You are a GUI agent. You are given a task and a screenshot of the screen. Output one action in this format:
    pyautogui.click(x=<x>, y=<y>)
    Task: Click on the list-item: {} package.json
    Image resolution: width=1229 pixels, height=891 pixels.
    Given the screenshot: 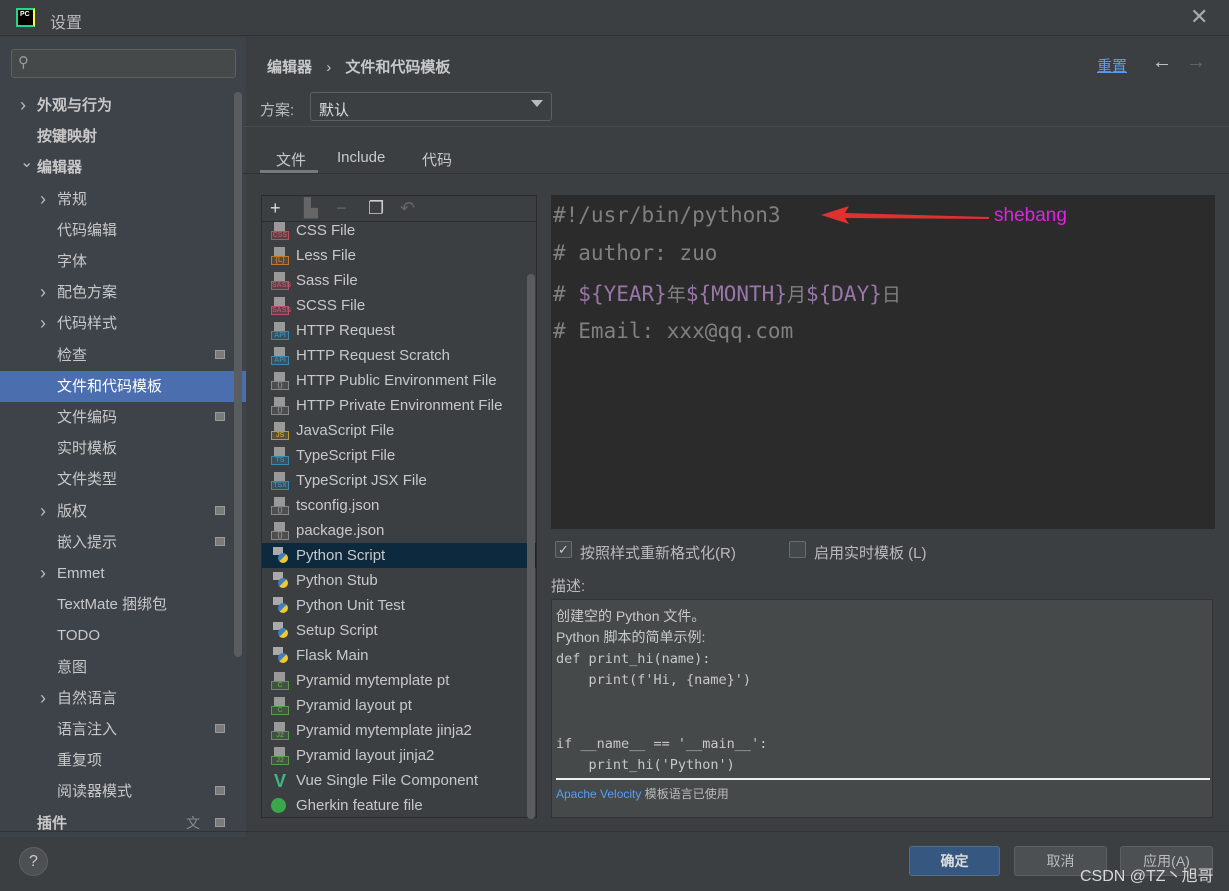 What is the action you would take?
    pyautogui.click(x=399, y=530)
    